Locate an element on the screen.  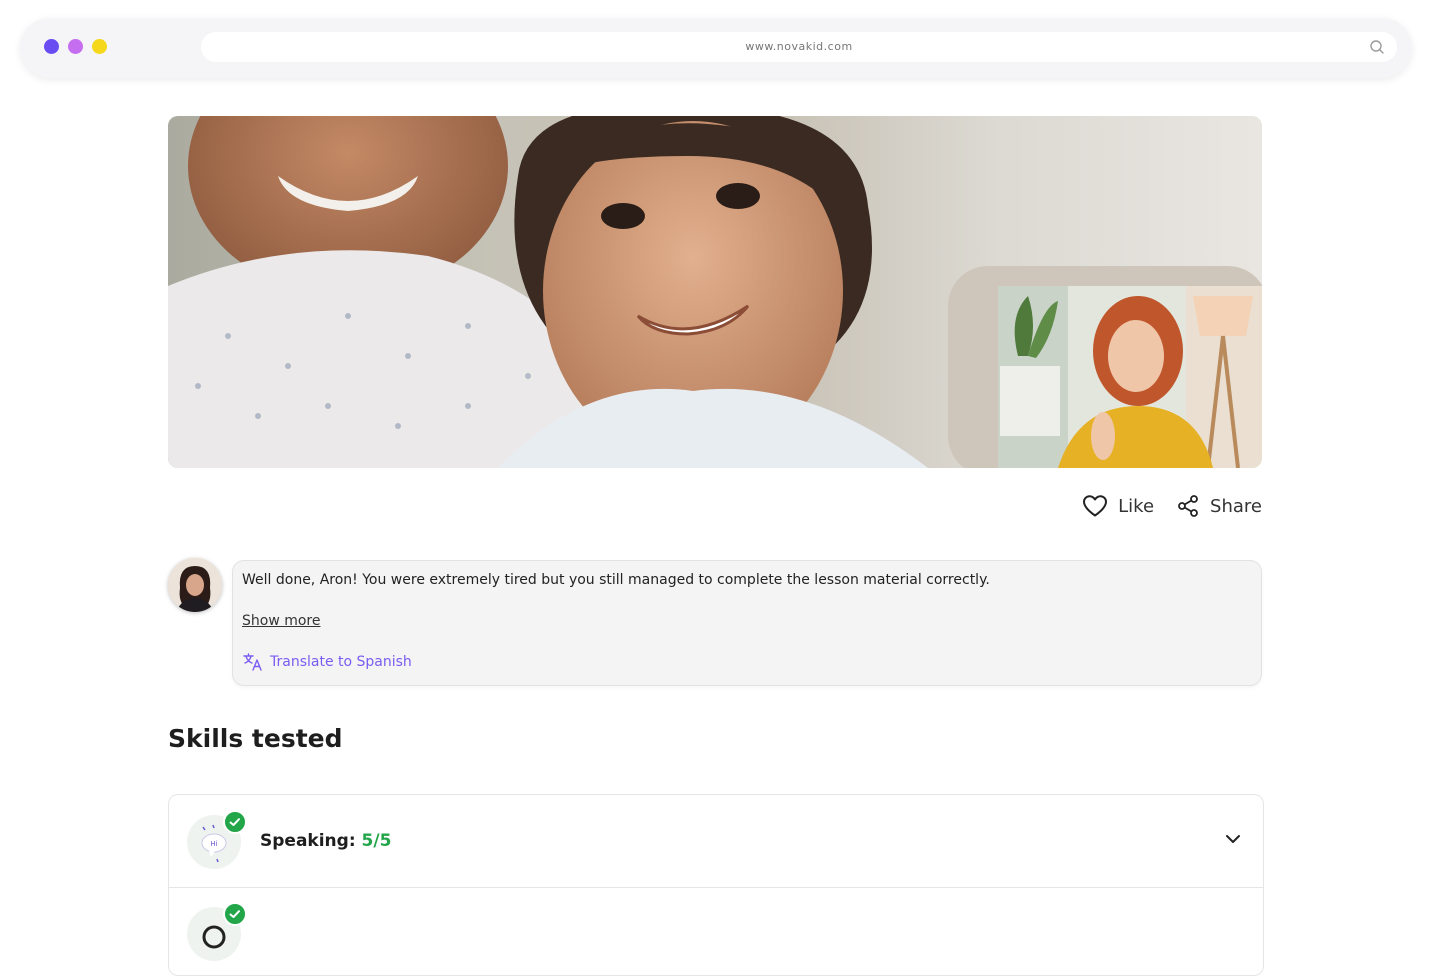
window-dot-yellow is located at coordinates (99, 46).